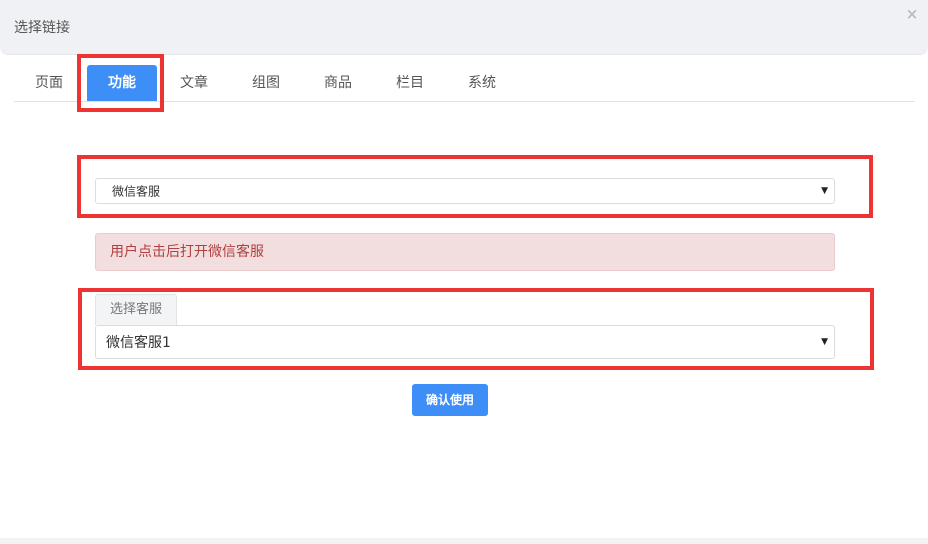  I want to click on close-icon: ×, so click(912, 14).